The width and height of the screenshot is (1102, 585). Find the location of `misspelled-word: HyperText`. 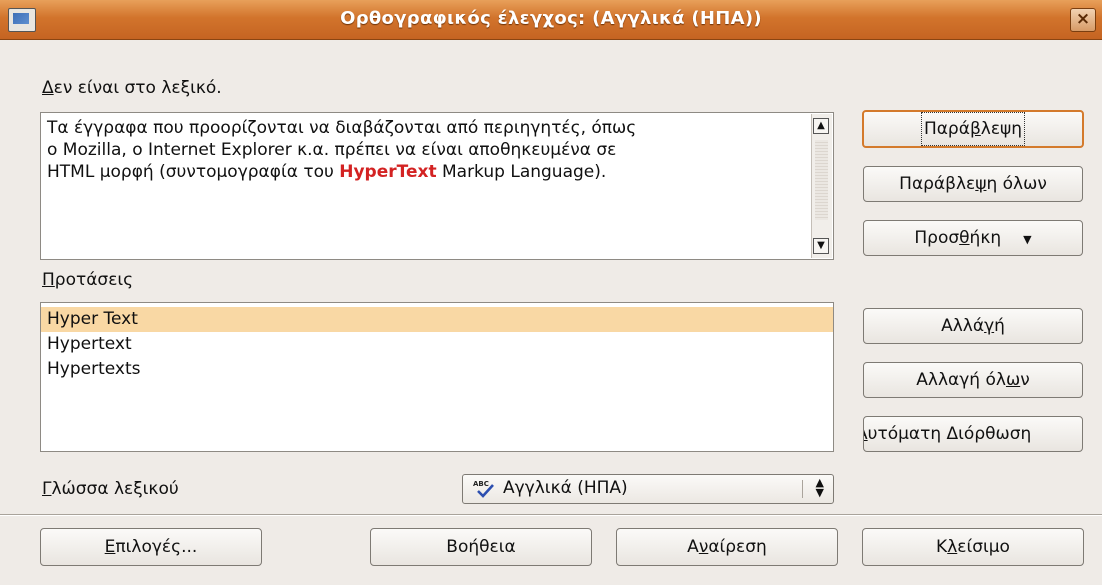

misspelled-word: HyperText is located at coordinates (388, 172).